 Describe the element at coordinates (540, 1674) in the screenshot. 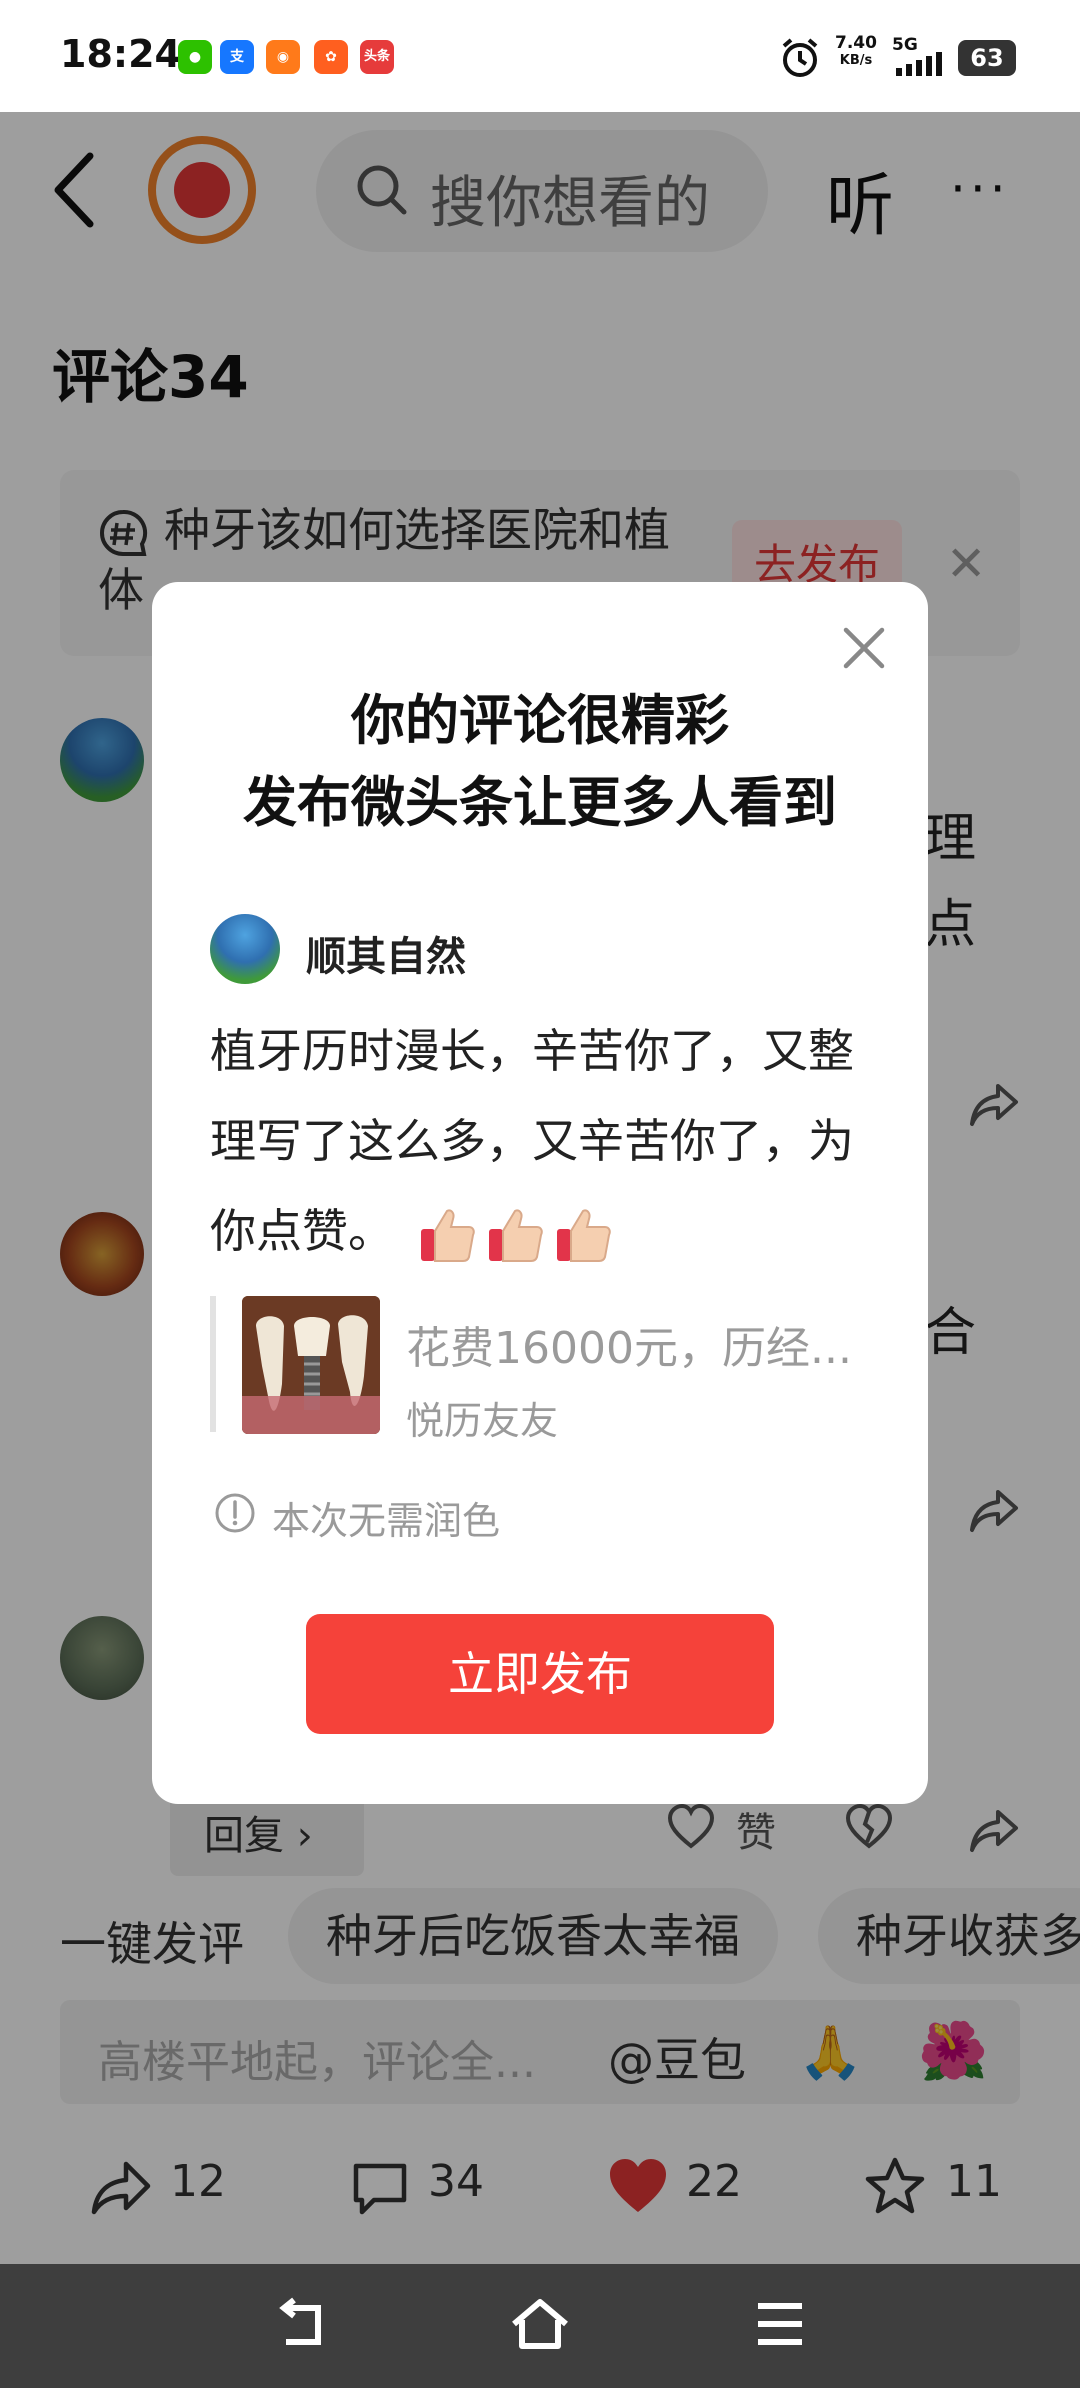

I see `publish-now-button: 立即发布` at that location.